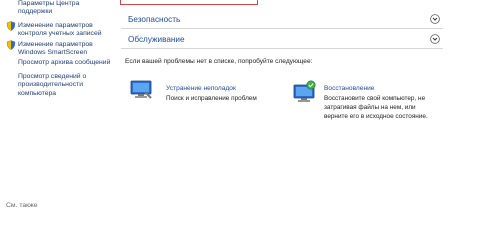  I want to click on section-title: Безопасность, so click(154, 19).